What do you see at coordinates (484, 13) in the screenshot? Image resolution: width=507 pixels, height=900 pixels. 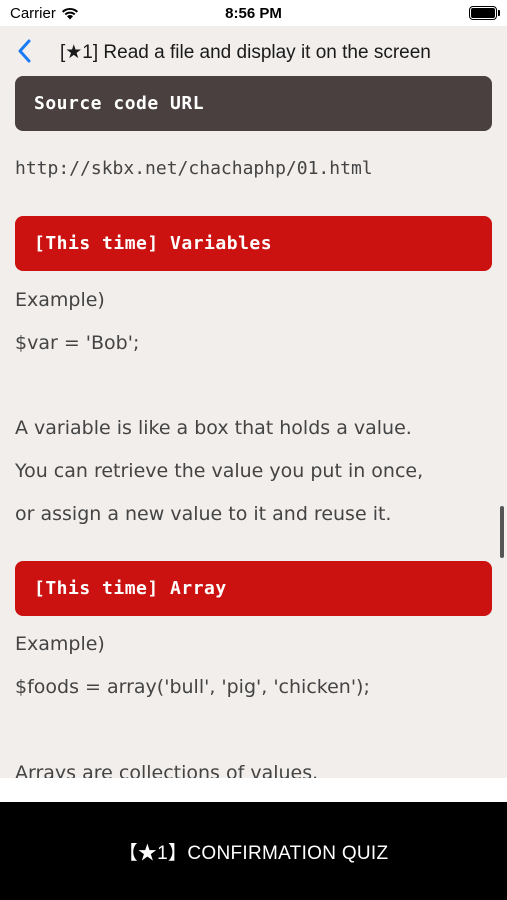 I see `battery-icon` at bounding box center [484, 13].